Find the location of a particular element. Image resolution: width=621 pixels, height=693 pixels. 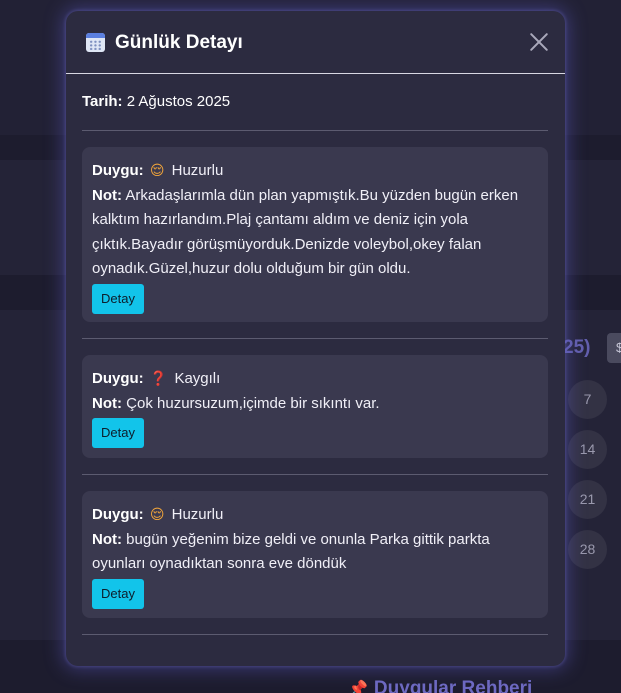

note-text: Çok huzursuzum,içimde bir sıkıntı var. is located at coordinates (253, 403).